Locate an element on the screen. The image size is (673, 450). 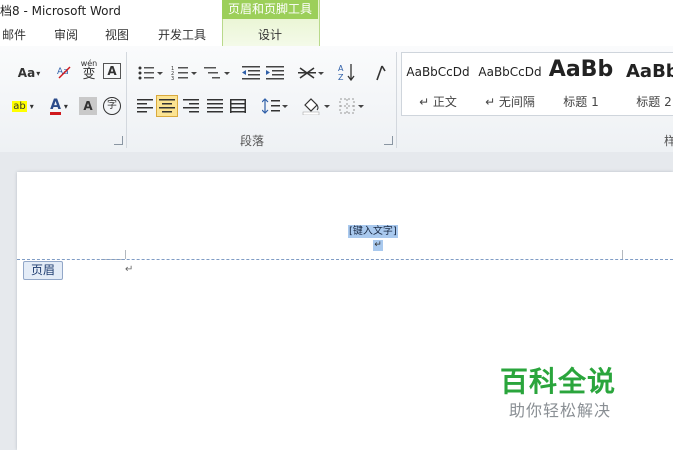
style-name: 标题 2 is located at coordinates (654, 102).